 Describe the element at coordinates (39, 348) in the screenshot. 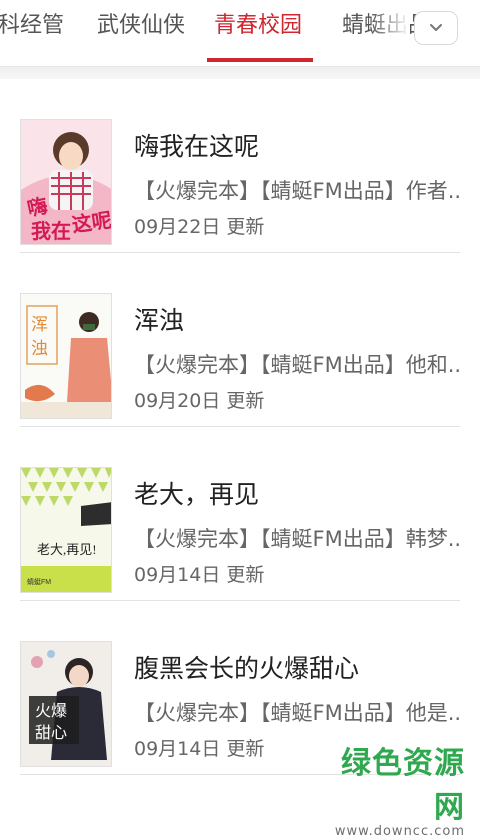

I see `svg-text: 浊` at that location.